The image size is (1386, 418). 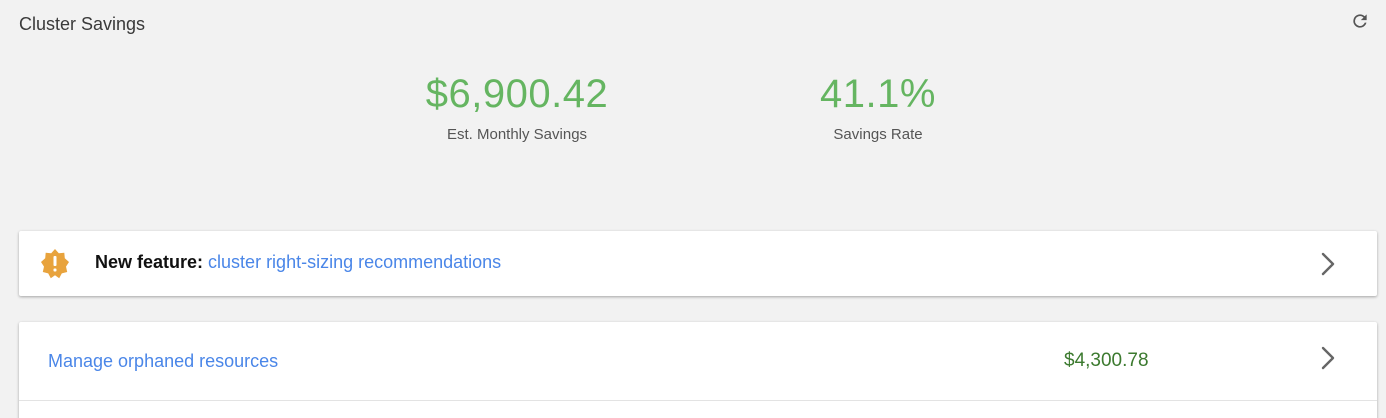 I want to click on warning-badge-icon, so click(x=55, y=264).